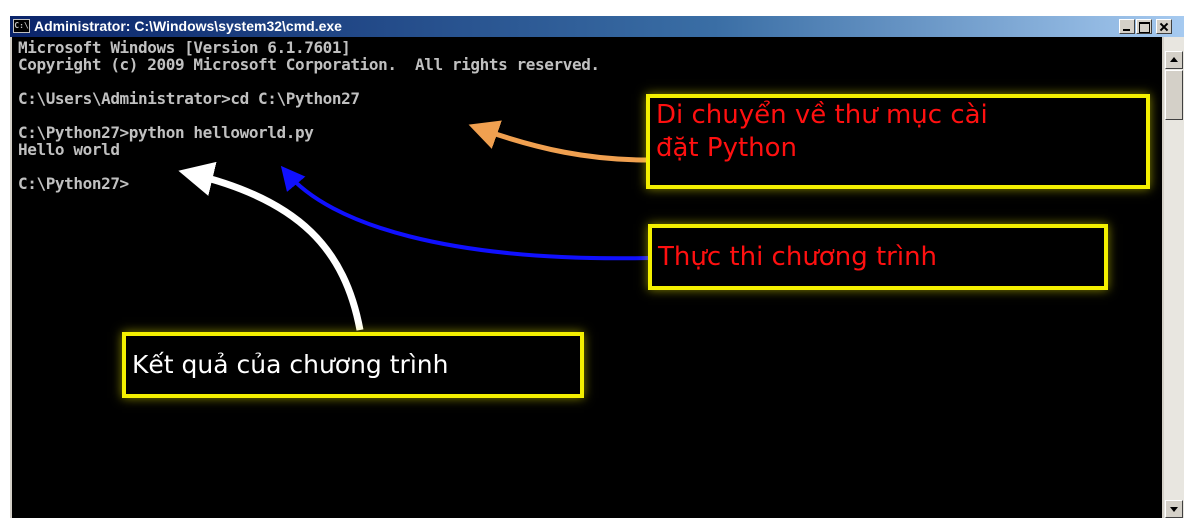  What do you see at coordinates (1144, 26) in the screenshot?
I see `maximize-button` at bounding box center [1144, 26].